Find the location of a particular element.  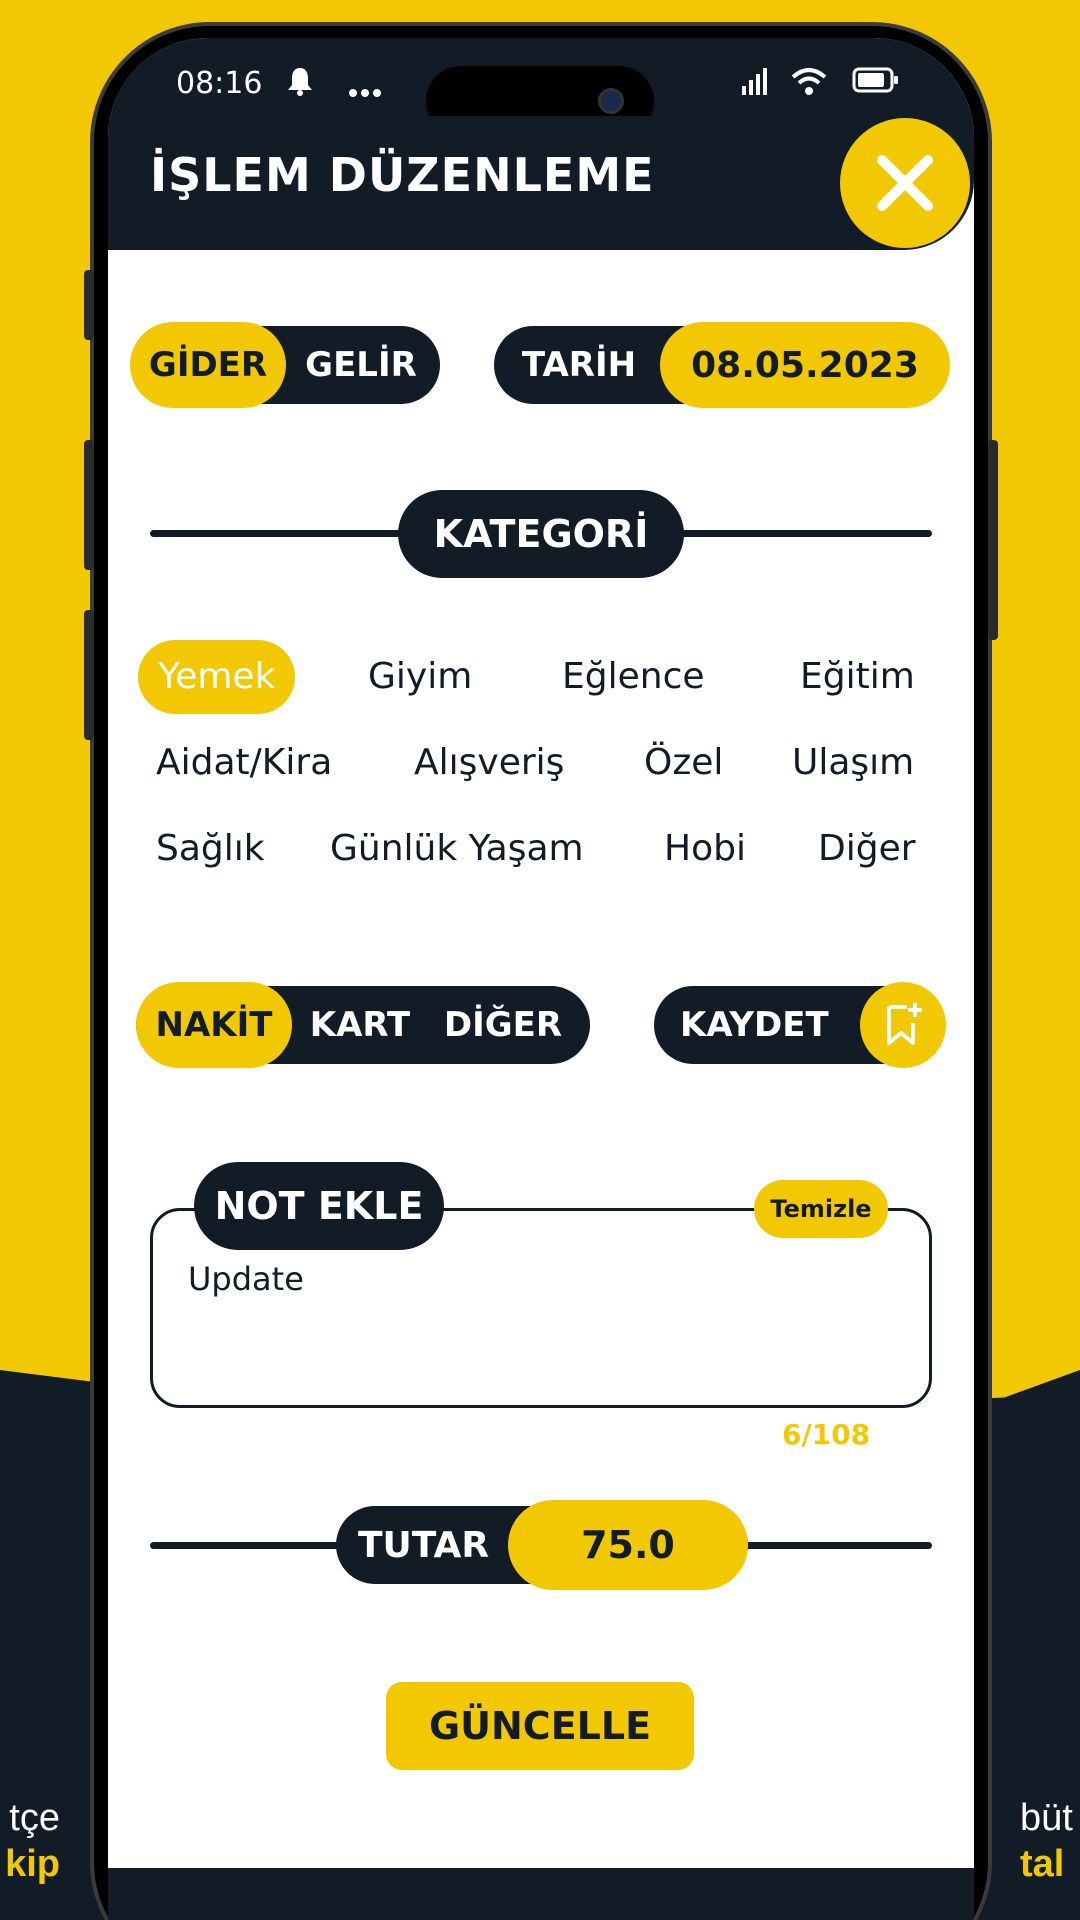

battery-icon is located at coordinates (876, 83).